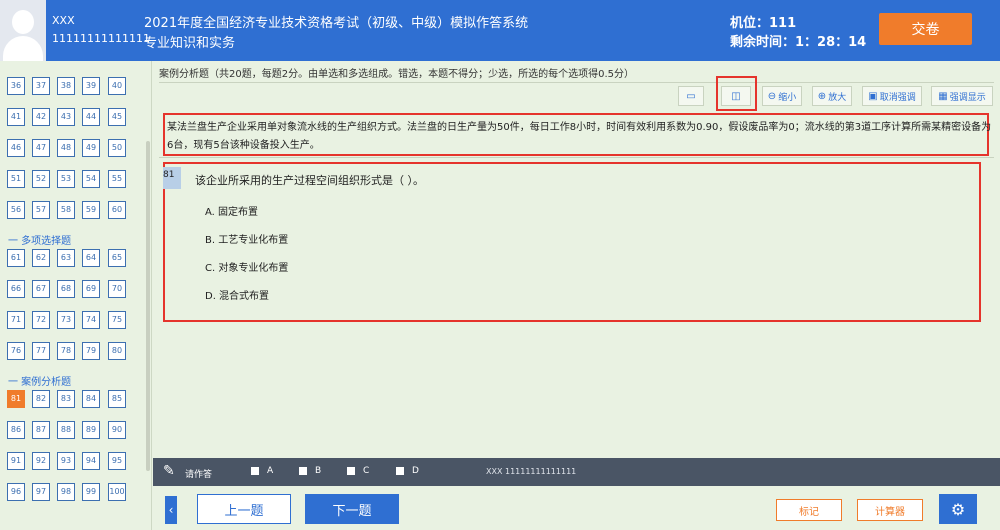 The height and width of the screenshot is (530, 1000). Describe the element at coordinates (16, 117) in the screenshot. I see `question-nav-item: 41` at that location.